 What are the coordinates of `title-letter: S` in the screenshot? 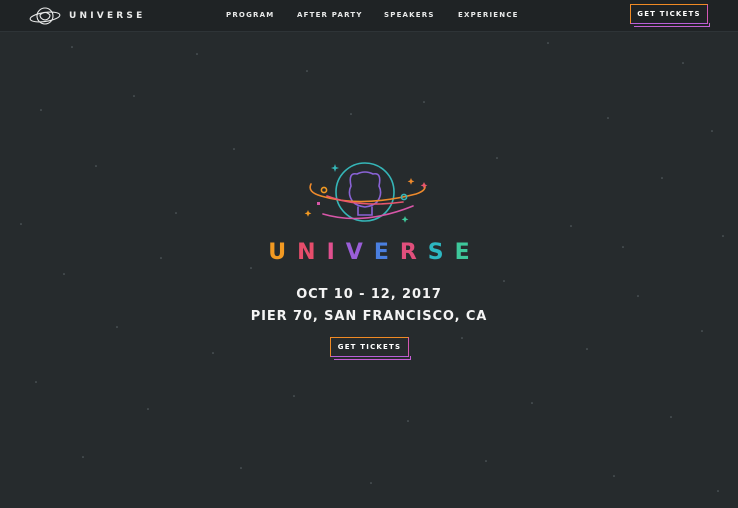 It's located at (441, 252).